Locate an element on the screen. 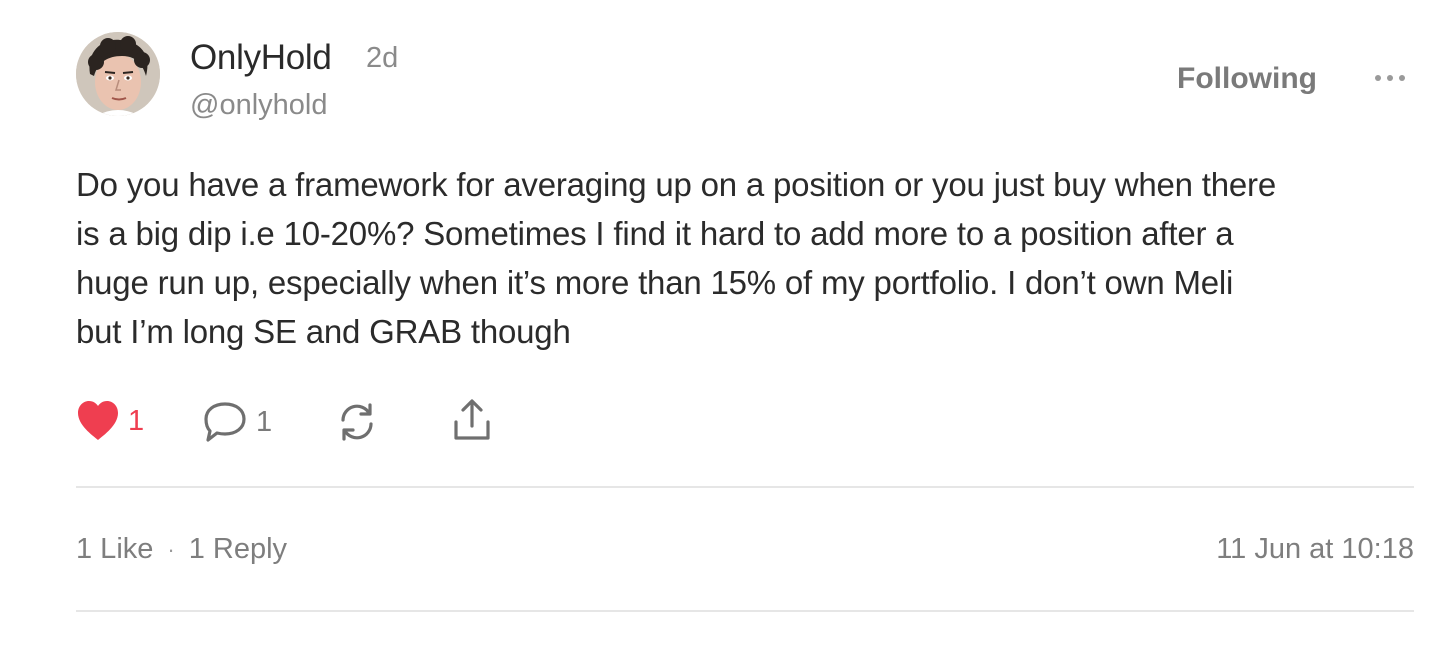 The width and height of the screenshot is (1456, 645). author-handle: @onlyhold is located at coordinates (258, 105).